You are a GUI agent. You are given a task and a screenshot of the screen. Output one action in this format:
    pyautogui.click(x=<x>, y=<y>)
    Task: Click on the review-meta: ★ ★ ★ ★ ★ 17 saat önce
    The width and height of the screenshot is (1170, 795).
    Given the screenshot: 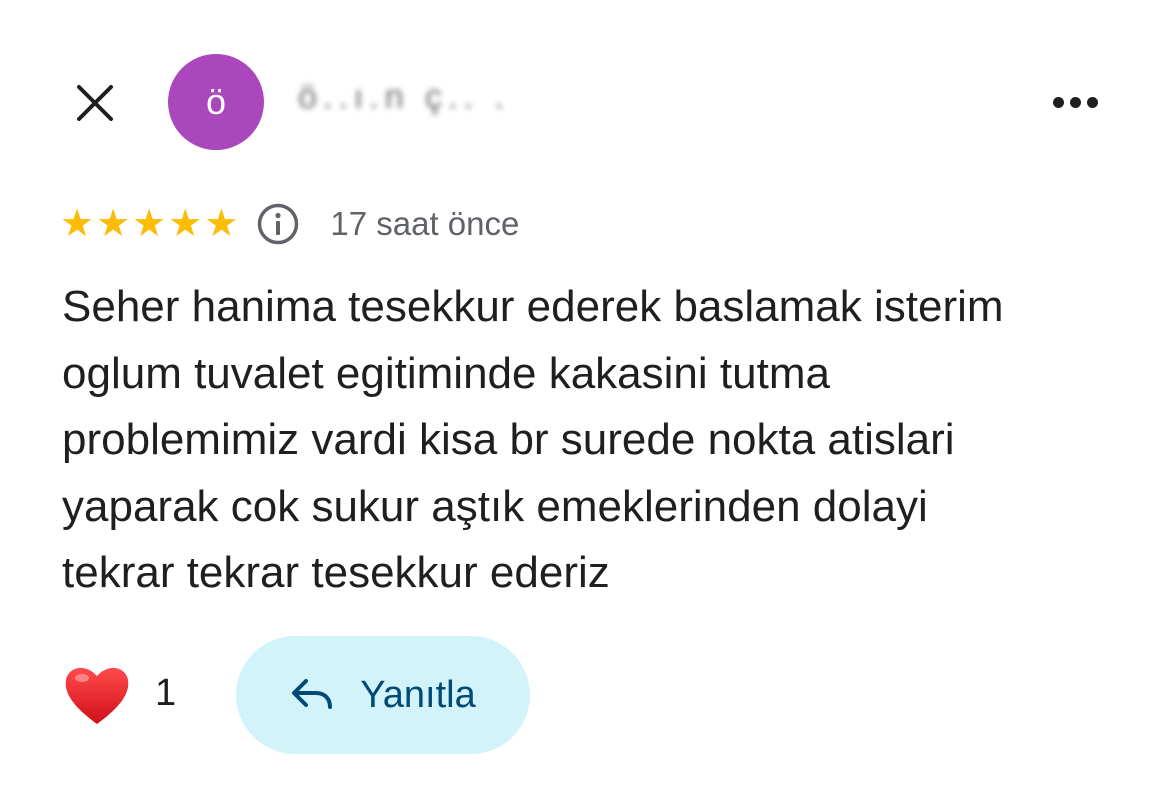 What is the action you would take?
    pyautogui.click(x=289, y=224)
    